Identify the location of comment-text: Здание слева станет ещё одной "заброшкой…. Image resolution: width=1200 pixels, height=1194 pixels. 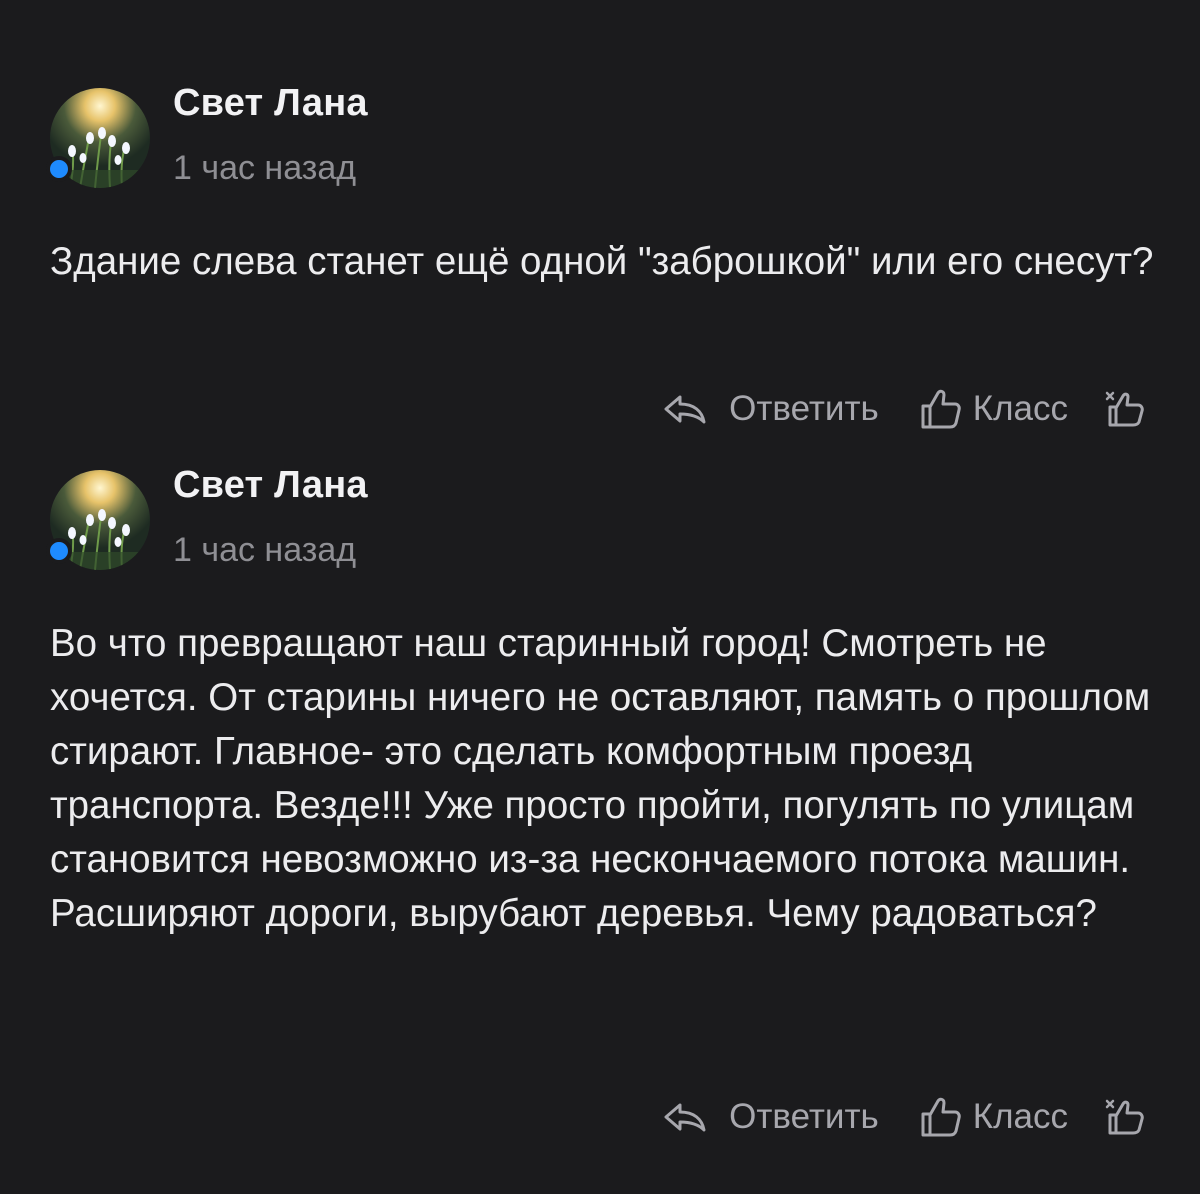
(602, 261).